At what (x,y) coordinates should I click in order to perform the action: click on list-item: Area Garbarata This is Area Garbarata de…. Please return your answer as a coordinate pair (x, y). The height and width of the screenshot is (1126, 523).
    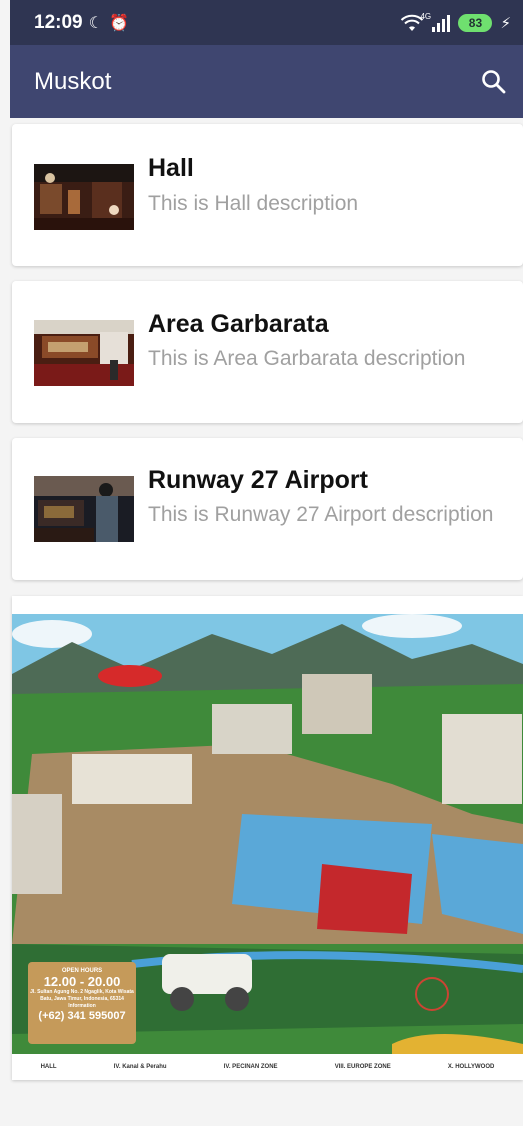
    Looking at the image, I should click on (267, 352).